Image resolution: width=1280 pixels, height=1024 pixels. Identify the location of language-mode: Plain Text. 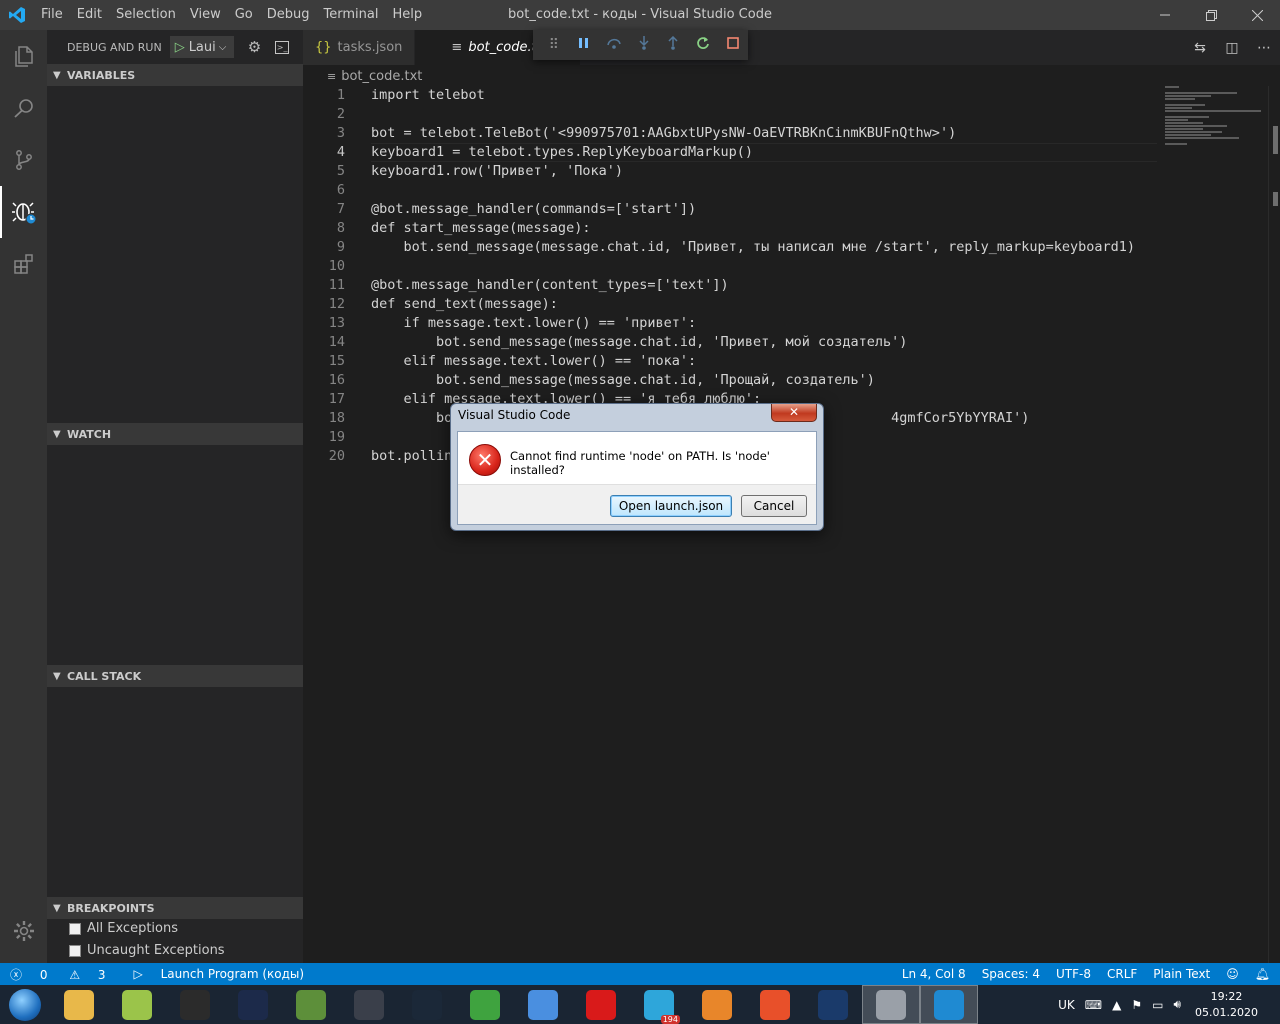
(1181, 974).